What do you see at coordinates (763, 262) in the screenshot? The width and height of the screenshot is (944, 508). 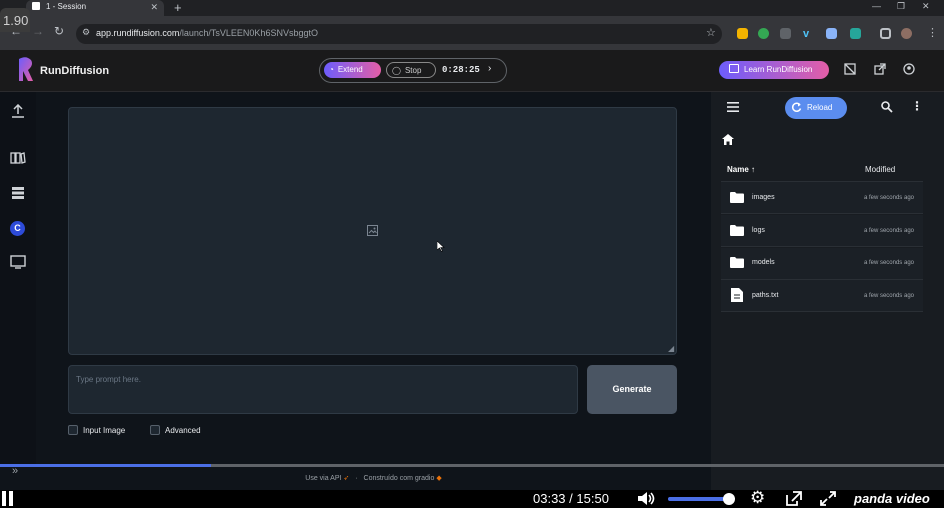 I see `file-name: models` at bounding box center [763, 262].